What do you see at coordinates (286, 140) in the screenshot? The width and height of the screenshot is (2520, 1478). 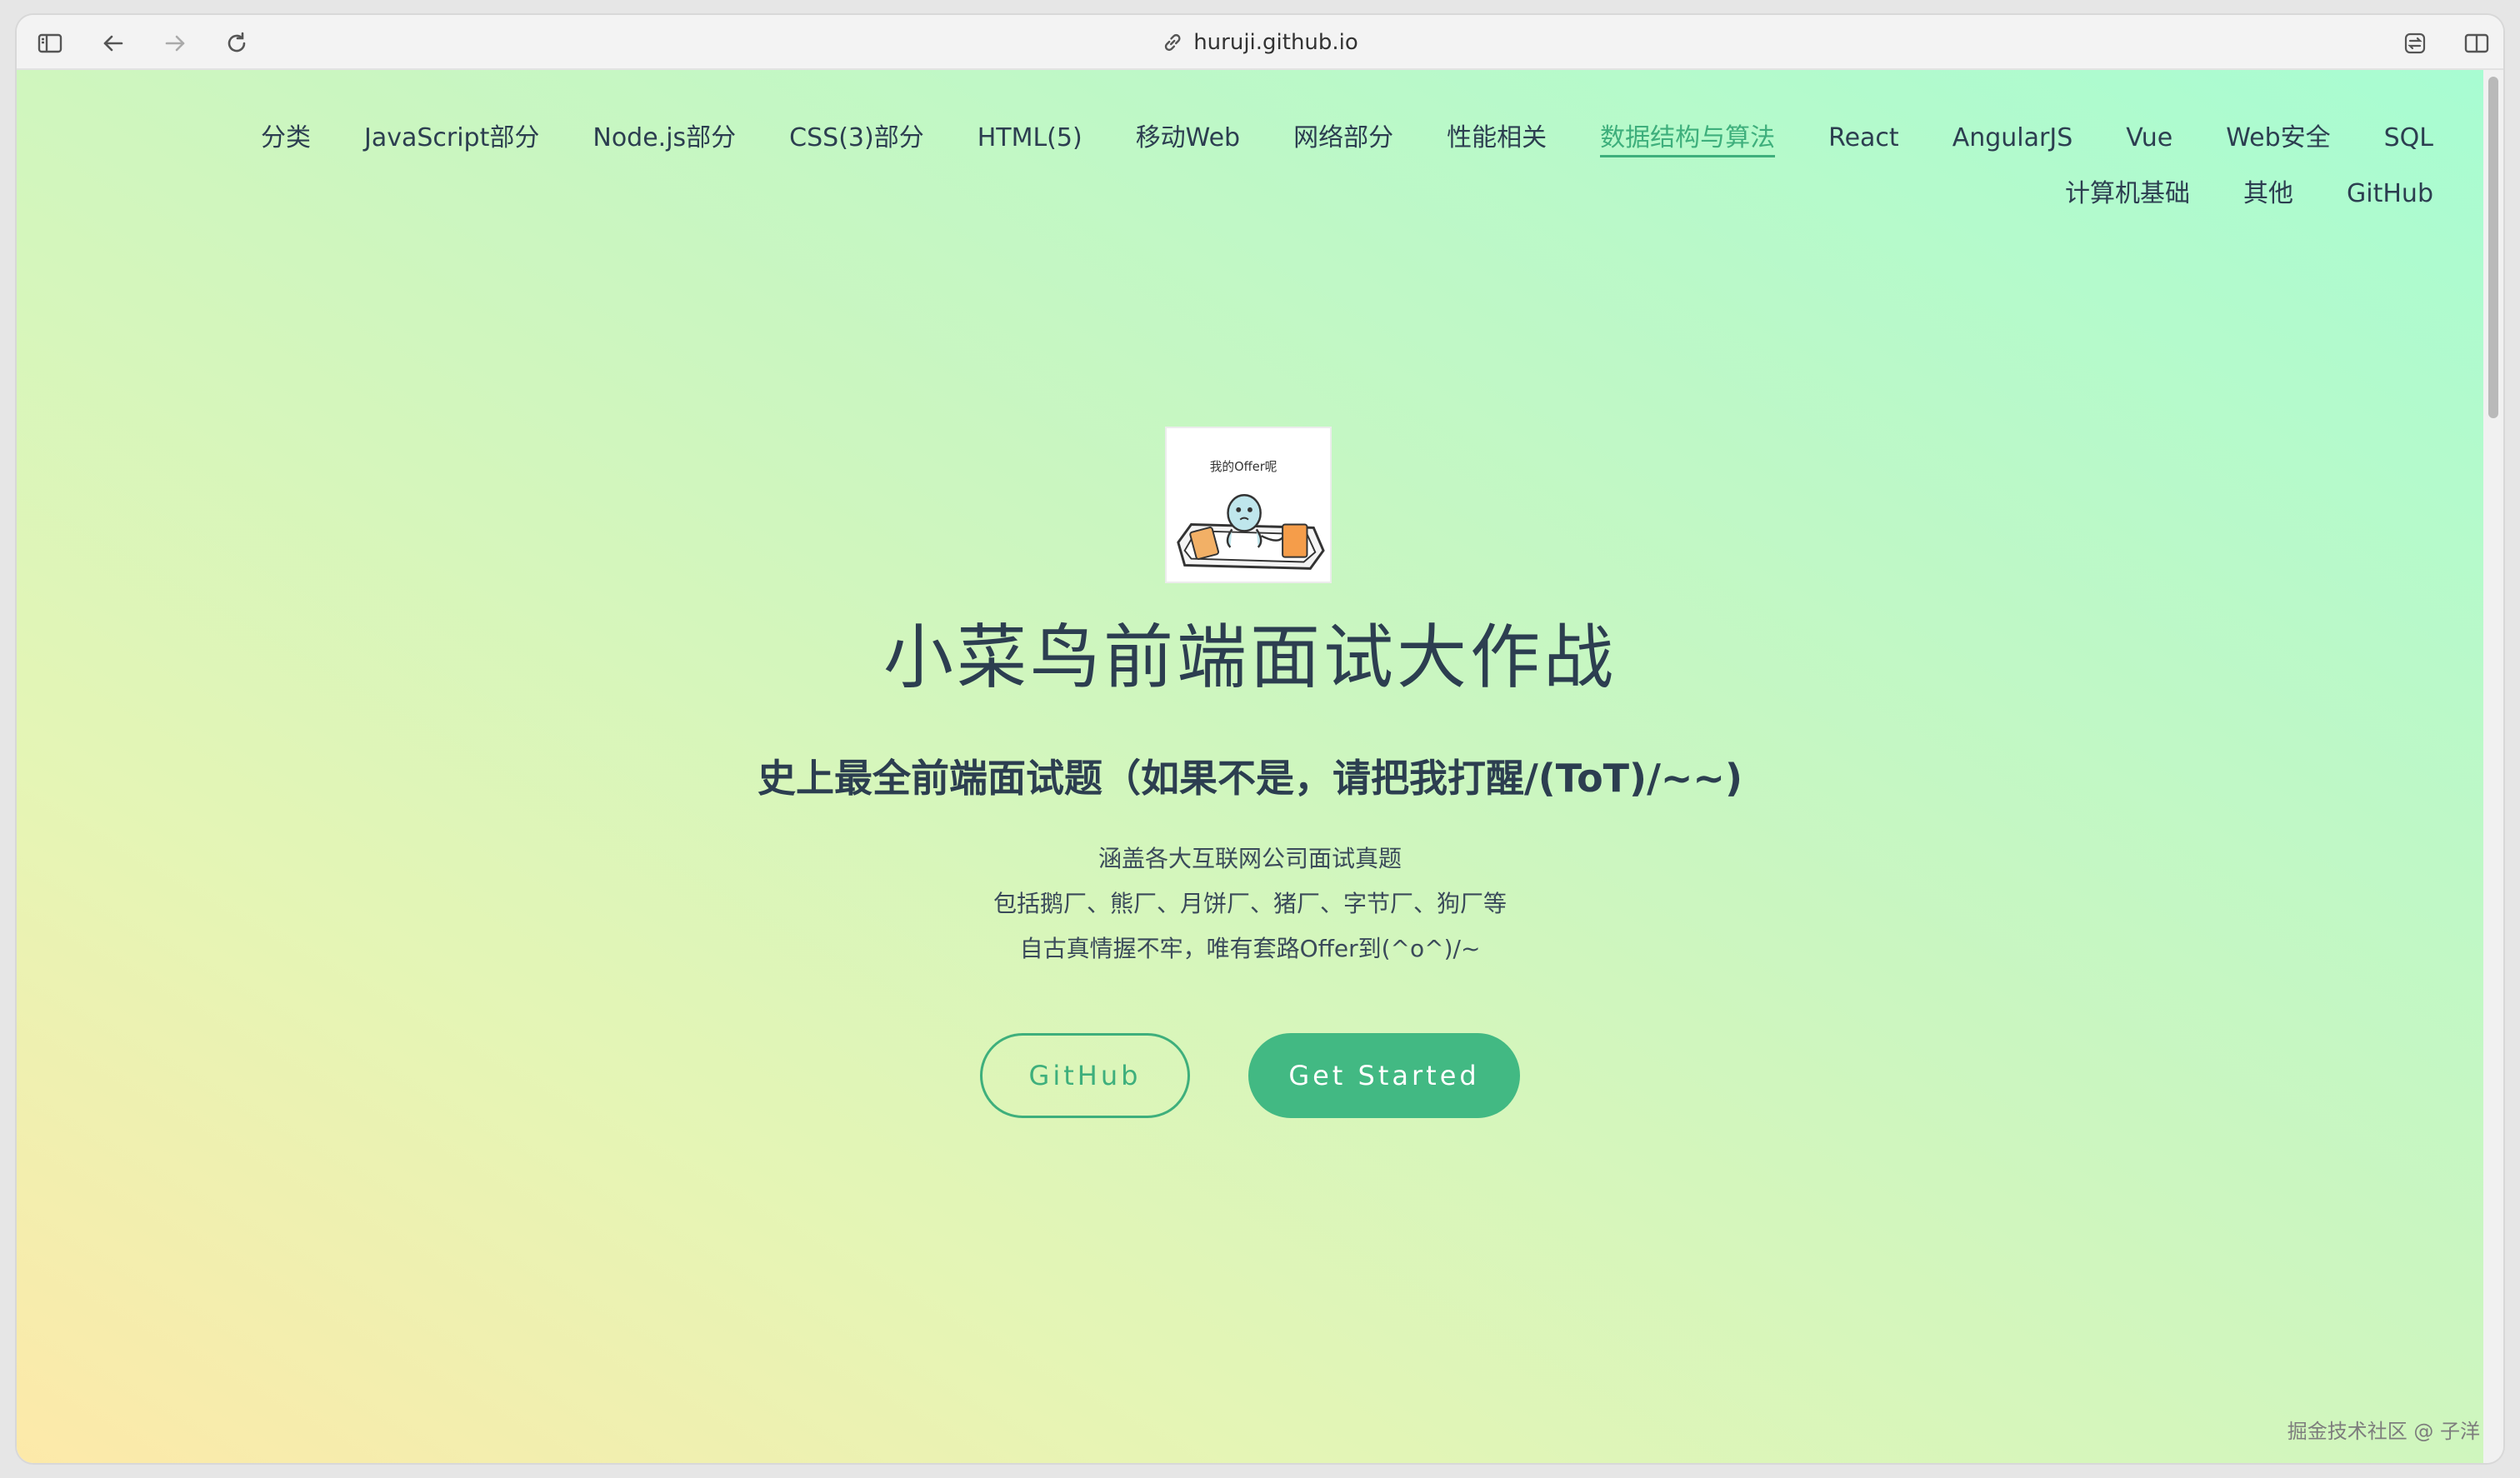 I see `nav-item: 分类` at bounding box center [286, 140].